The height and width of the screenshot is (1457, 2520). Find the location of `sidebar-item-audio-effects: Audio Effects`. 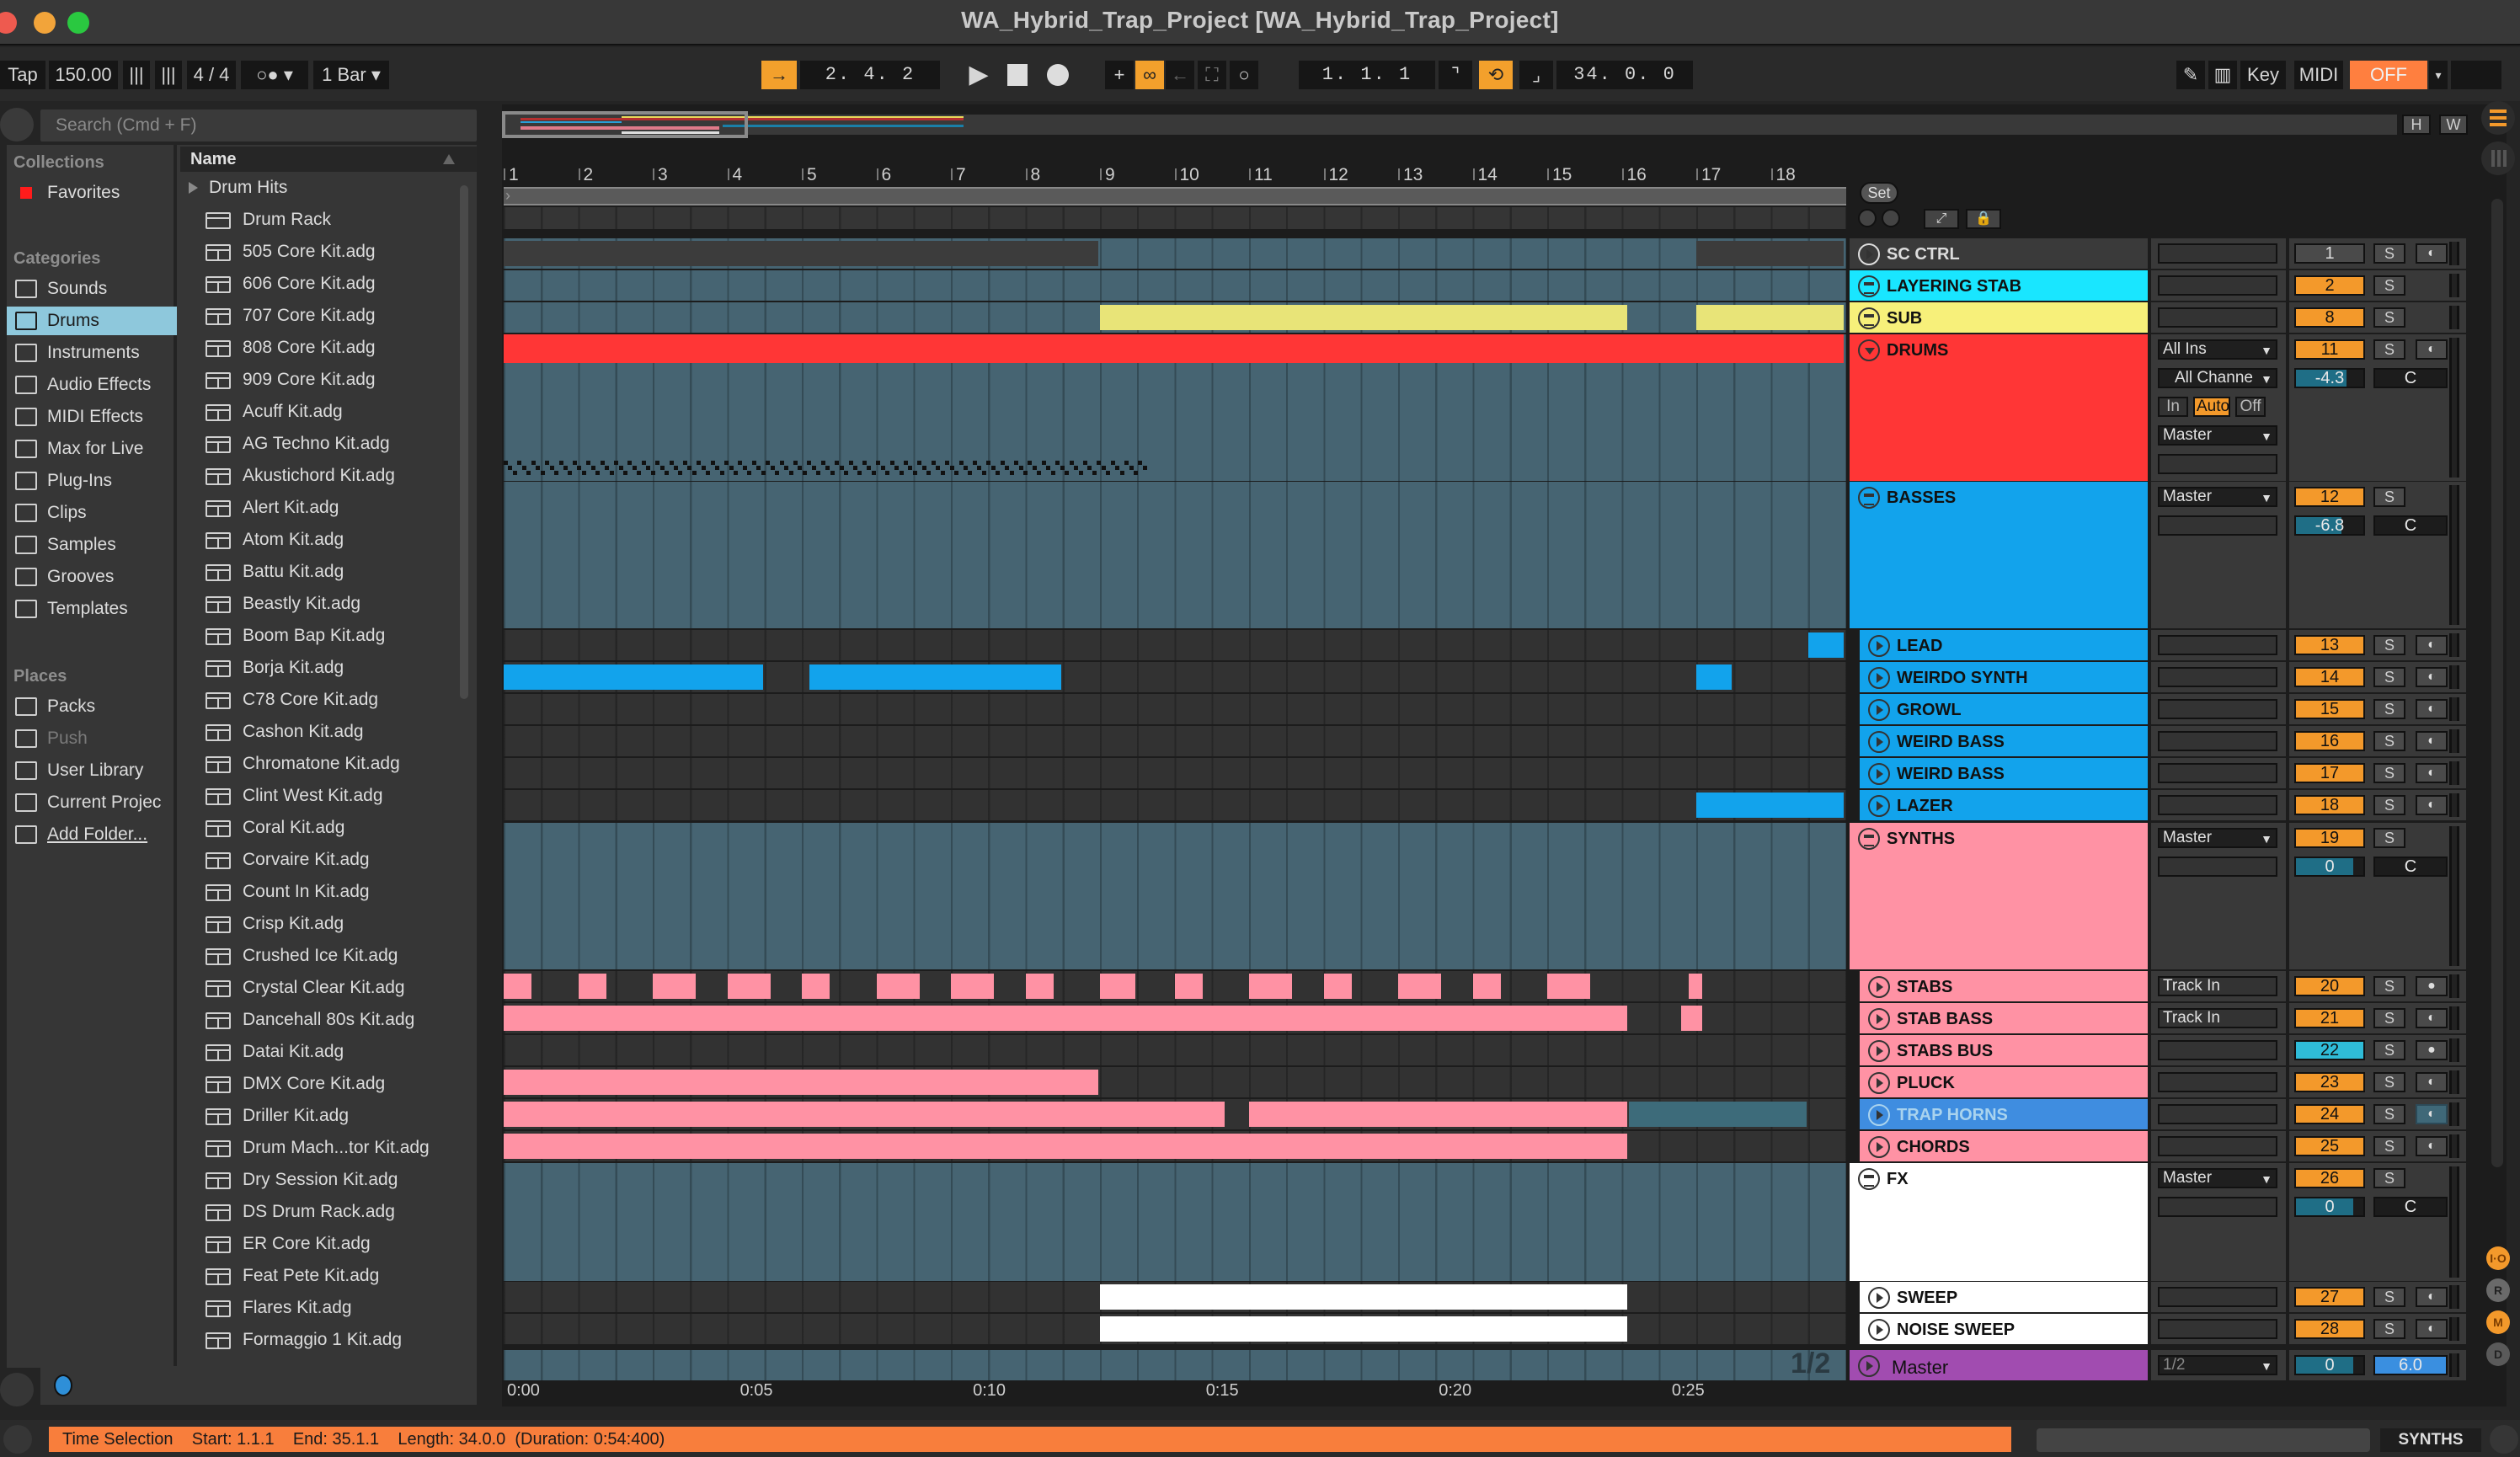

sidebar-item-audio-effects: Audio Effects is located at coordinates (92, 385).